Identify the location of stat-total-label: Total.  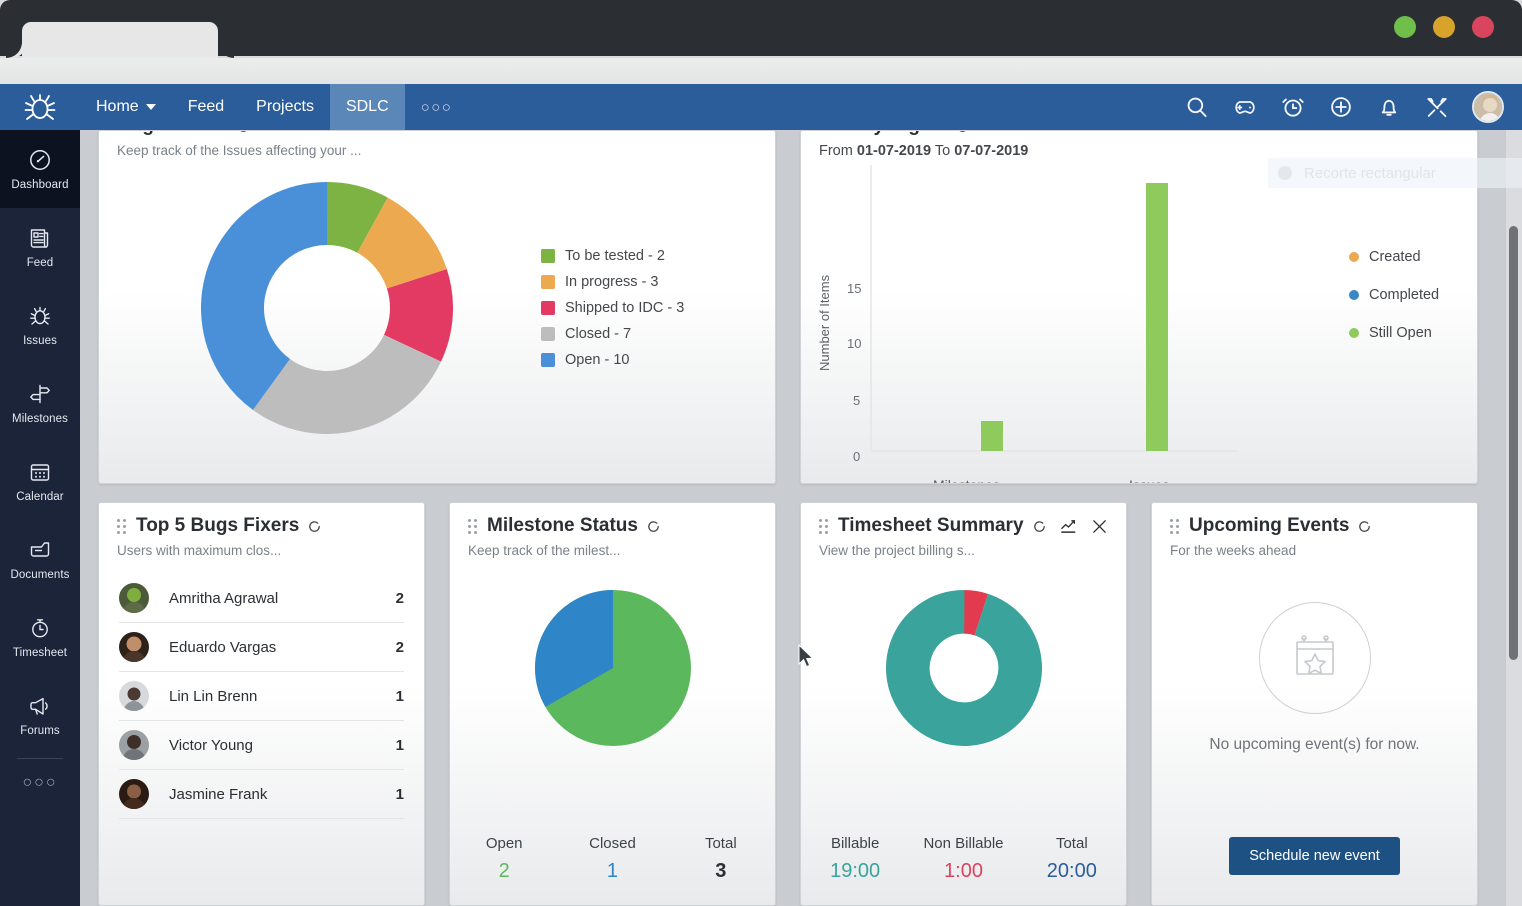
(720, 843).